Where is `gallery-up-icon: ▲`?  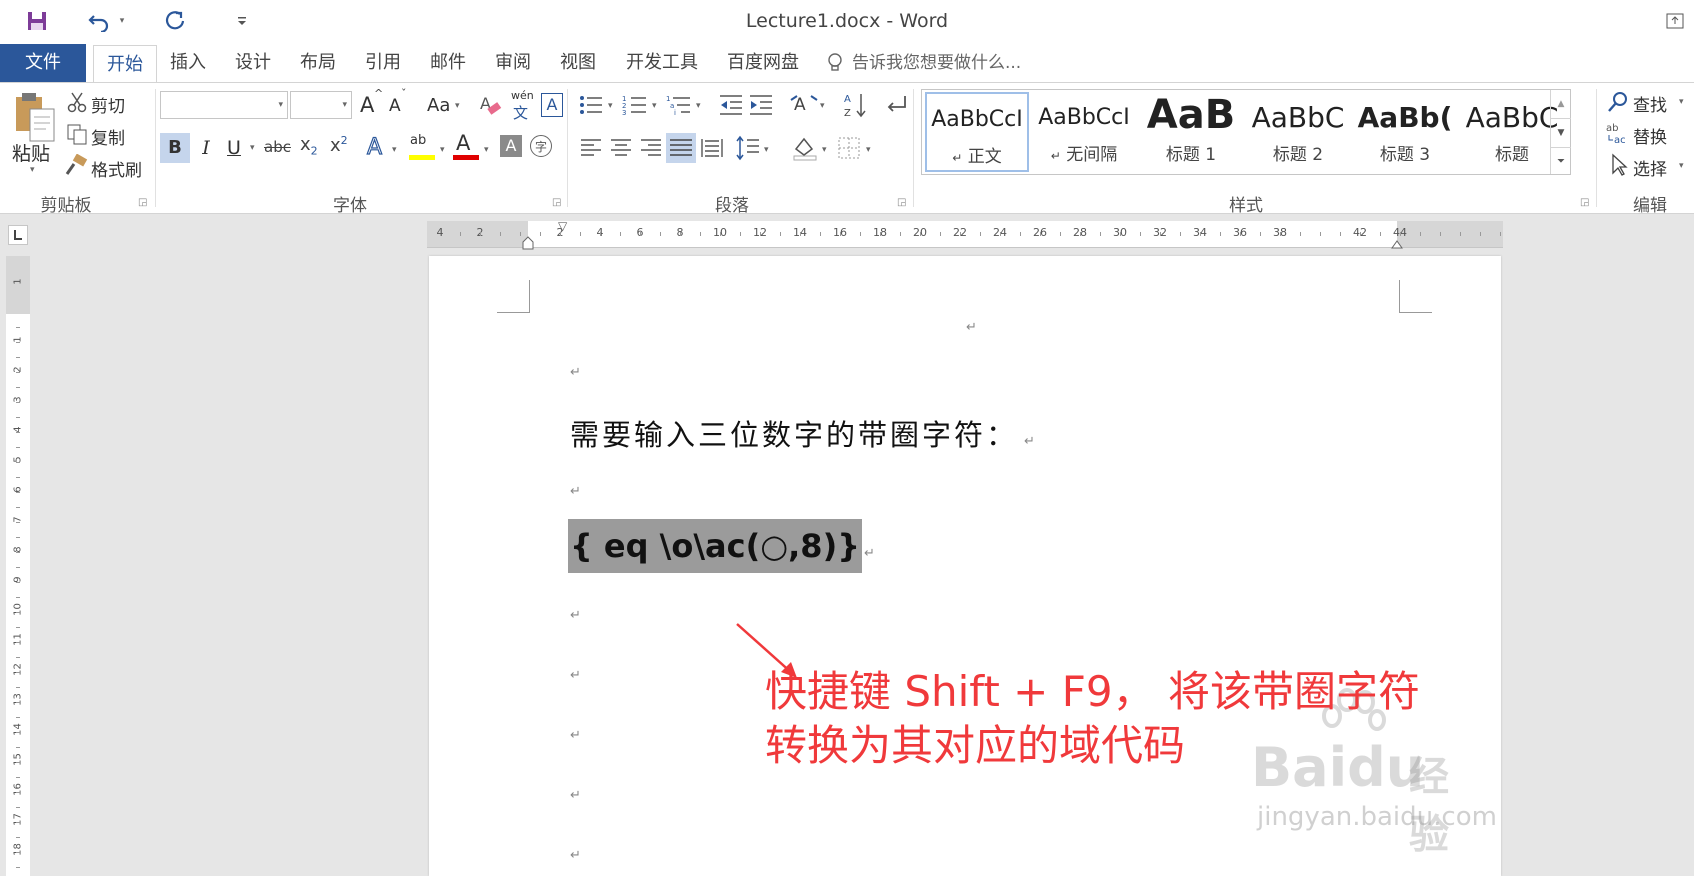
gallery-up-icon: ▲ is located at coordinates (1561, 104).